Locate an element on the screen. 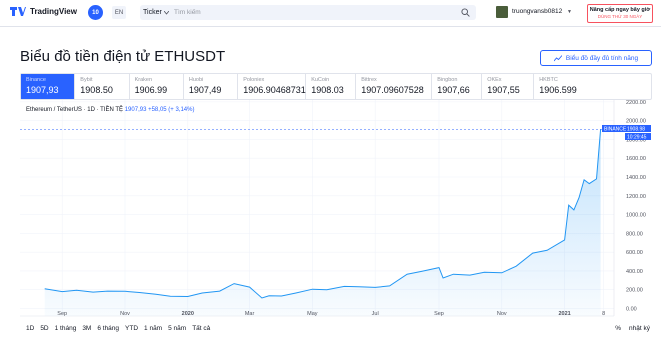 This screenshot has width=661, height=346. period-1d: 1D is located at coordinates (30, 328).